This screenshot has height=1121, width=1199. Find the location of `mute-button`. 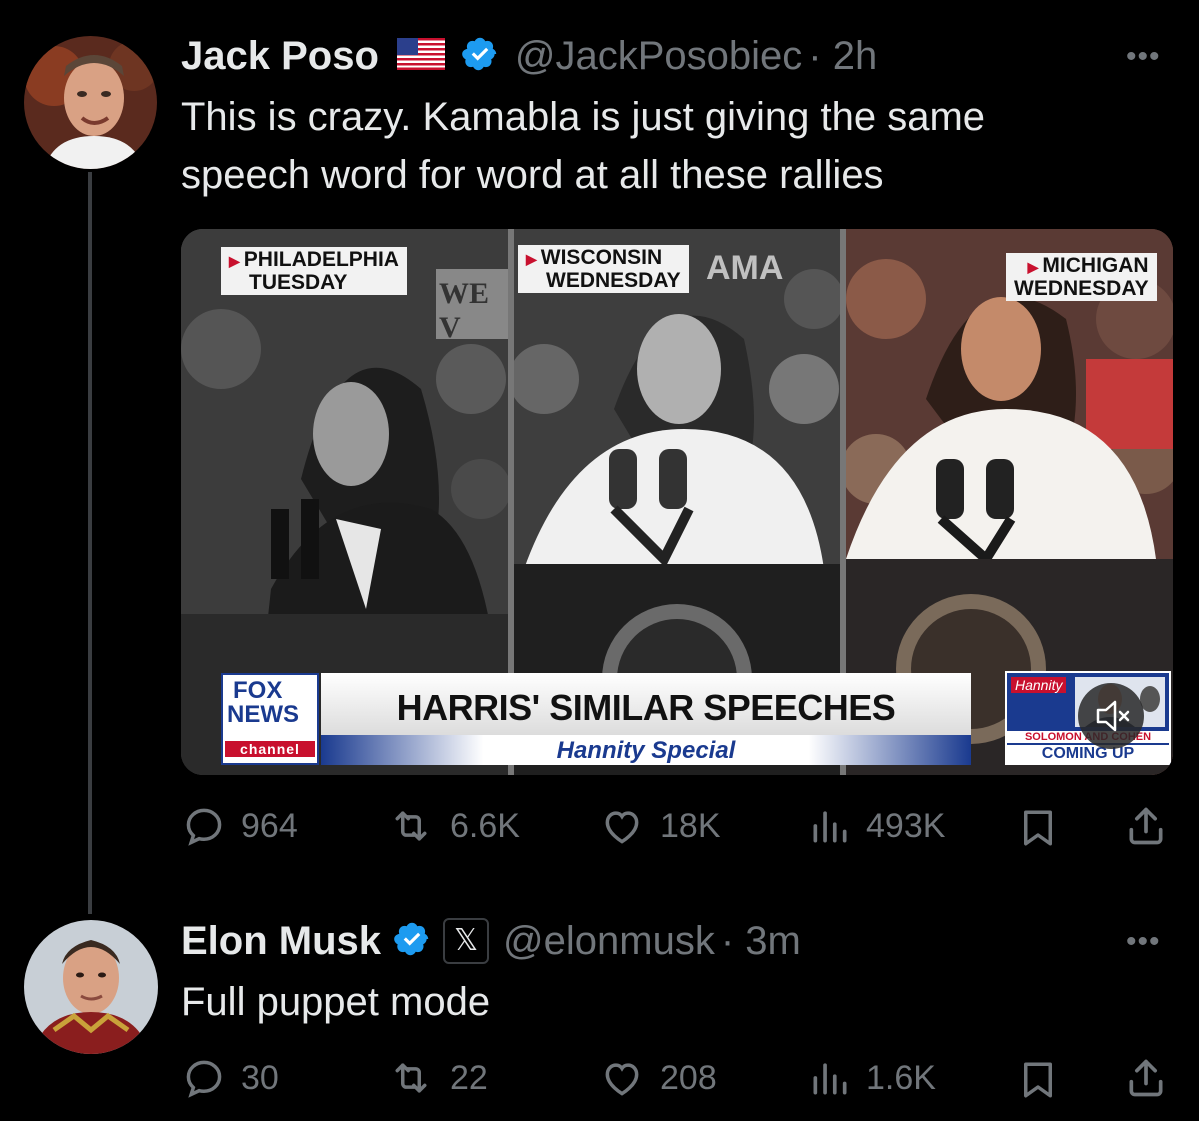

mute-button is located at coordinates (1111, 716).